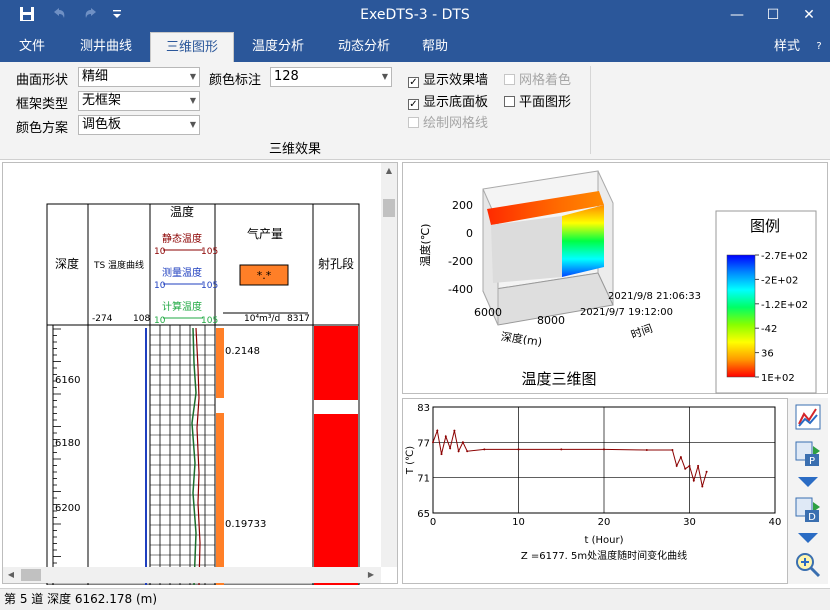 This screenshot has height=610, width=830. What do you see at coordinates (583, 241) in the screenshot?
I see `temperature-surface-side` at bounding box center [583, 241].